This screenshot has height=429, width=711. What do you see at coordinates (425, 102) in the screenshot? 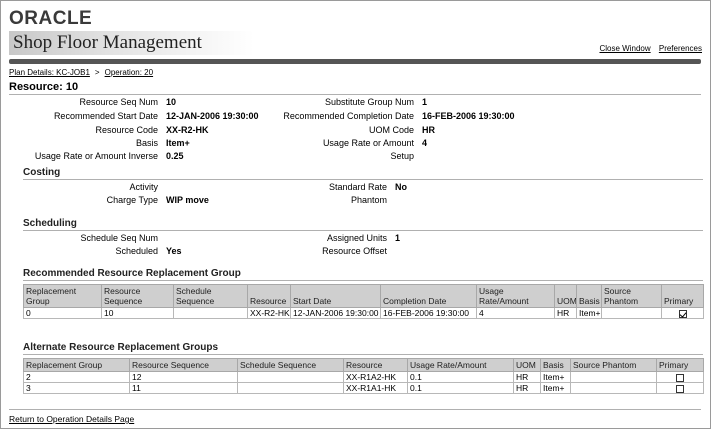
I see `value-substitute-group-num: 1` at bounding box center [425, 102].